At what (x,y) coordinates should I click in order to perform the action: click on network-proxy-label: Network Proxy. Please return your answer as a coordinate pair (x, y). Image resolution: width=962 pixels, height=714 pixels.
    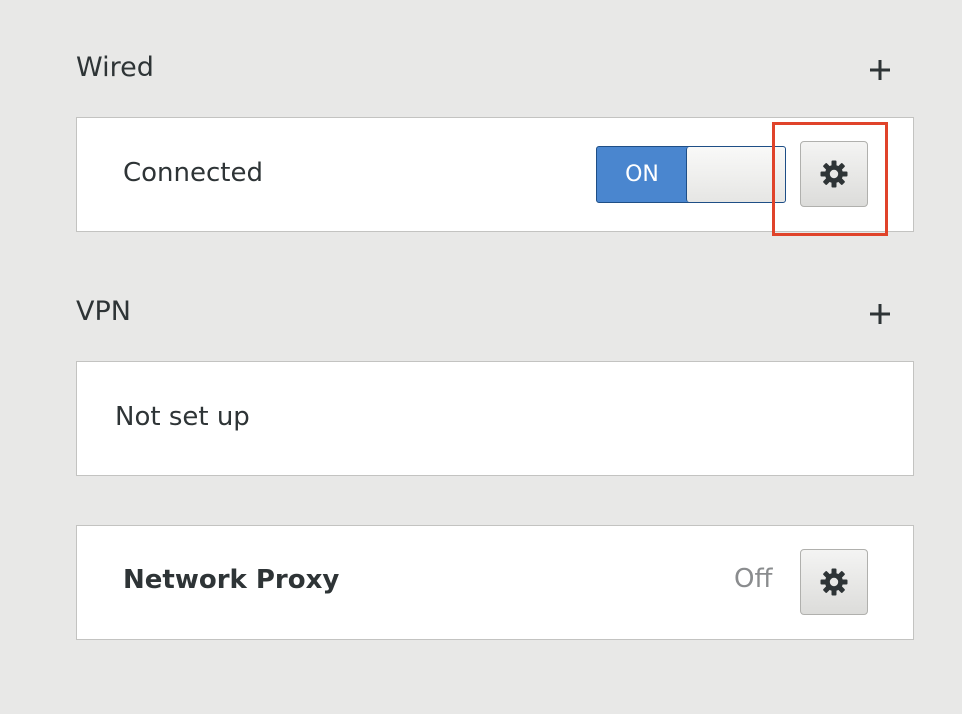
    Looking at the image, I should click on (231, 580).